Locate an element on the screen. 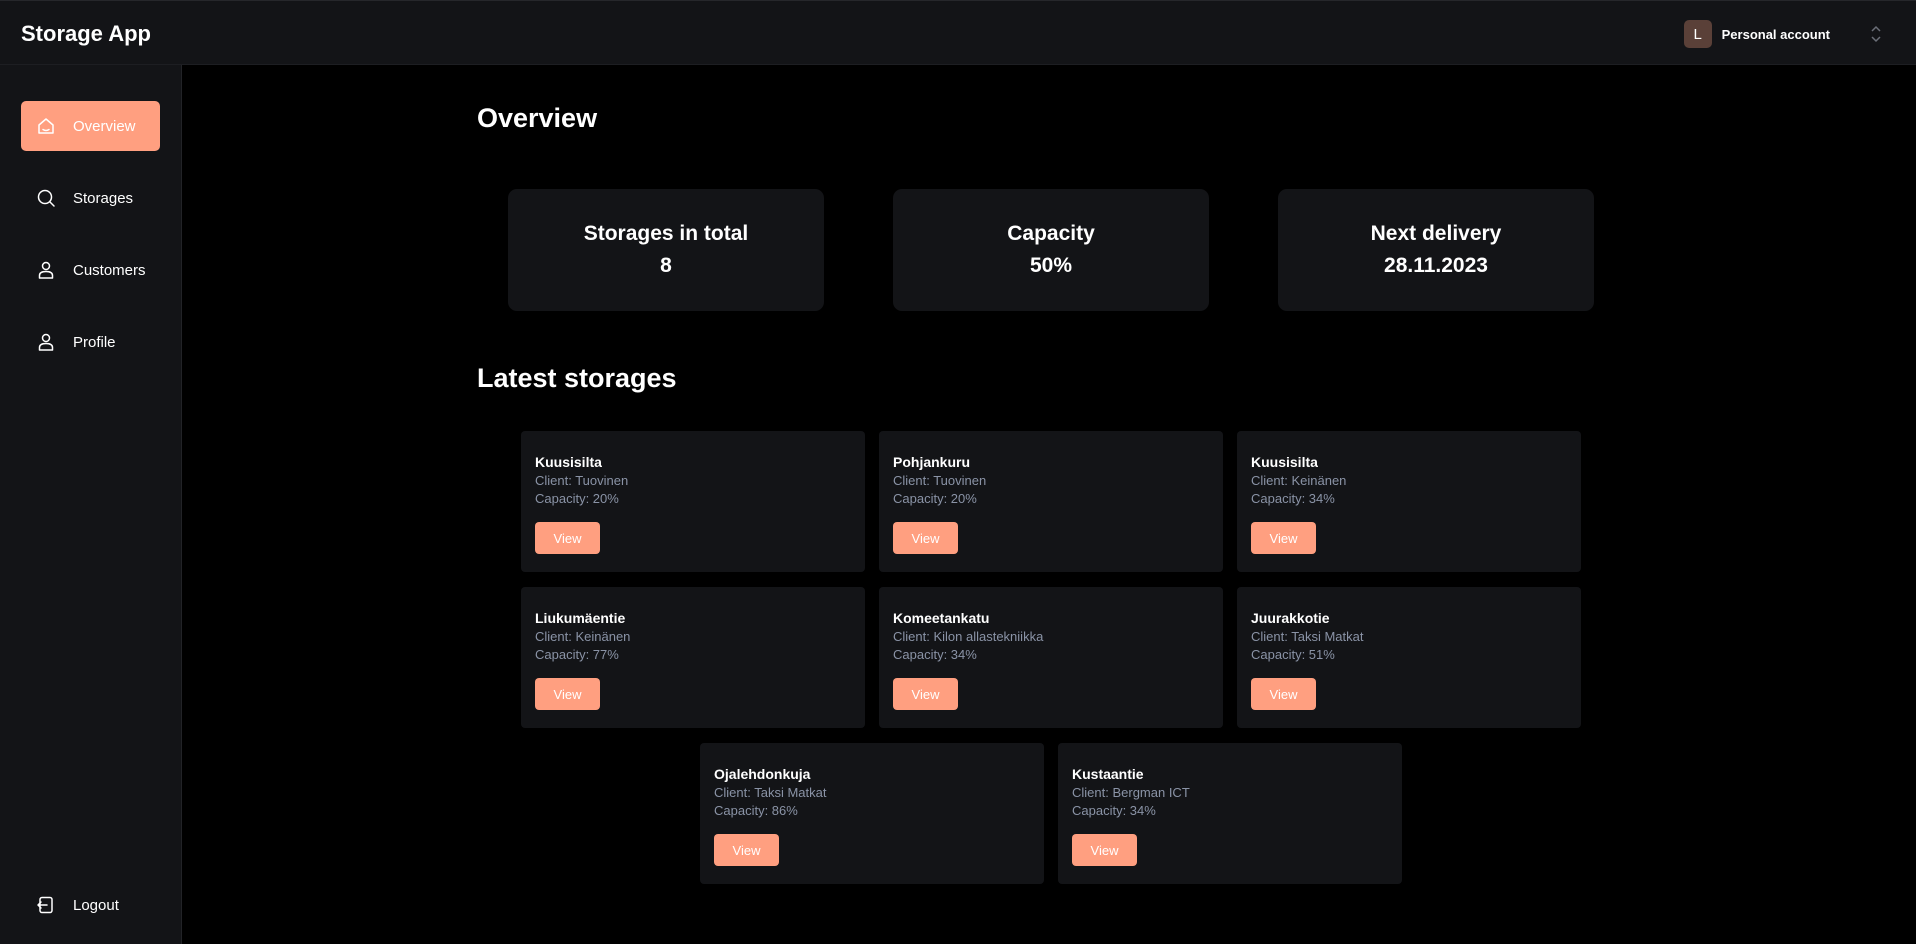  sidebar-item-overview: Overview is located at coordinates (90, 126).